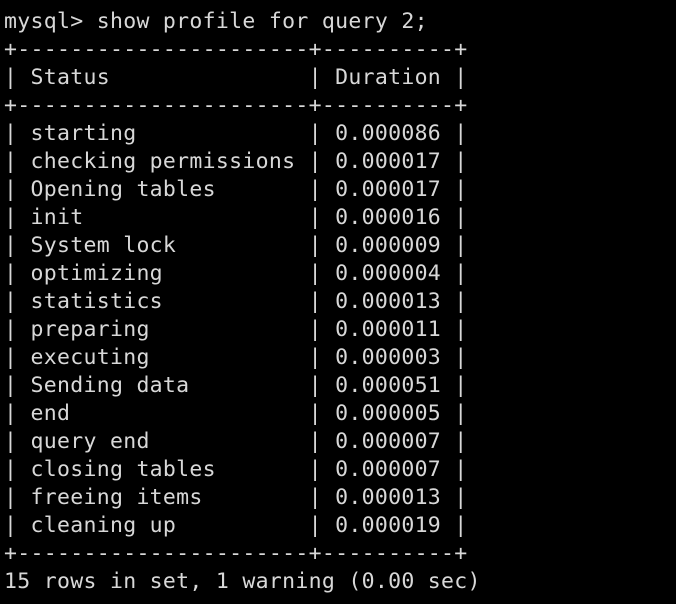 The height and width of the screenshot is (604, 676). I want to click on table-header: | Status | Duration |, so click(236, 77).